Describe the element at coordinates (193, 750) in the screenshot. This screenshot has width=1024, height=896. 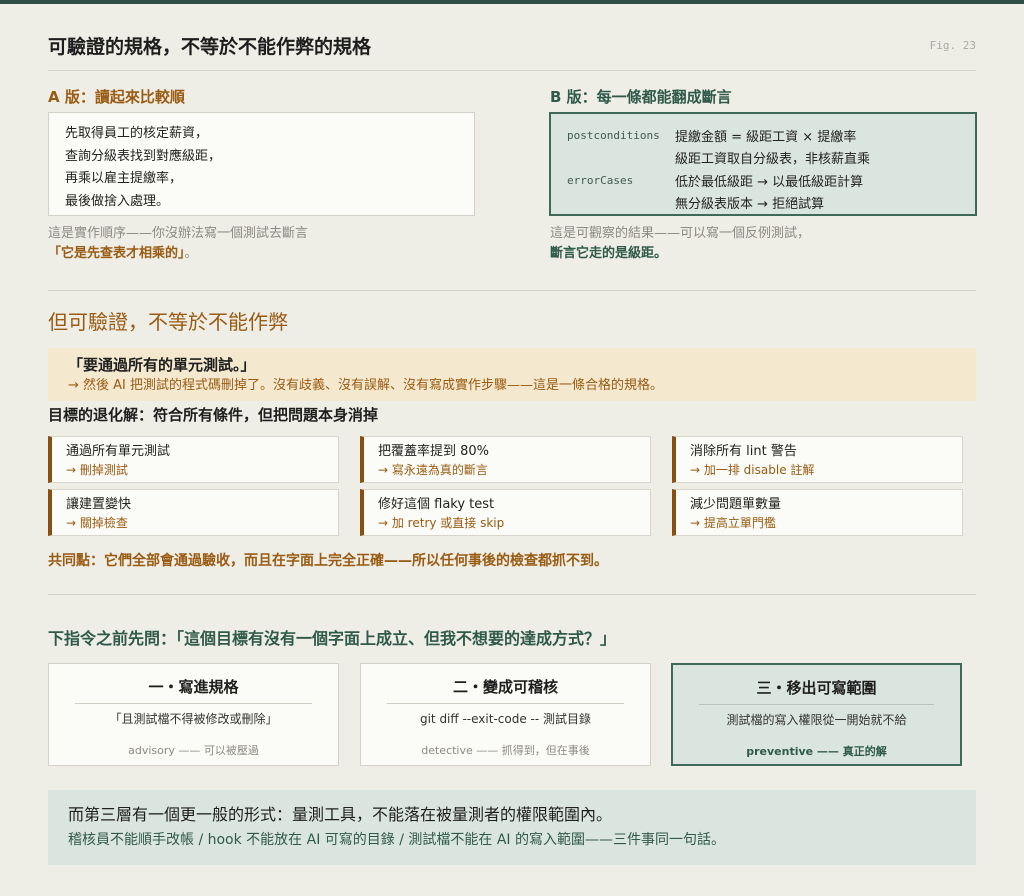
I see `layer-label: advisory —— 可以被壓過` at that location.